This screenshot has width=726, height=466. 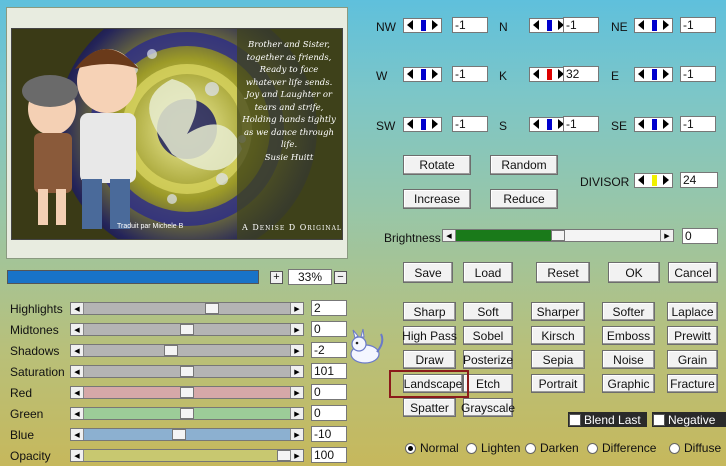 What do you see at coordinates (329, 308) in the screenshot?
I see `highlights-value: 2` at bounding box center [329, 308].